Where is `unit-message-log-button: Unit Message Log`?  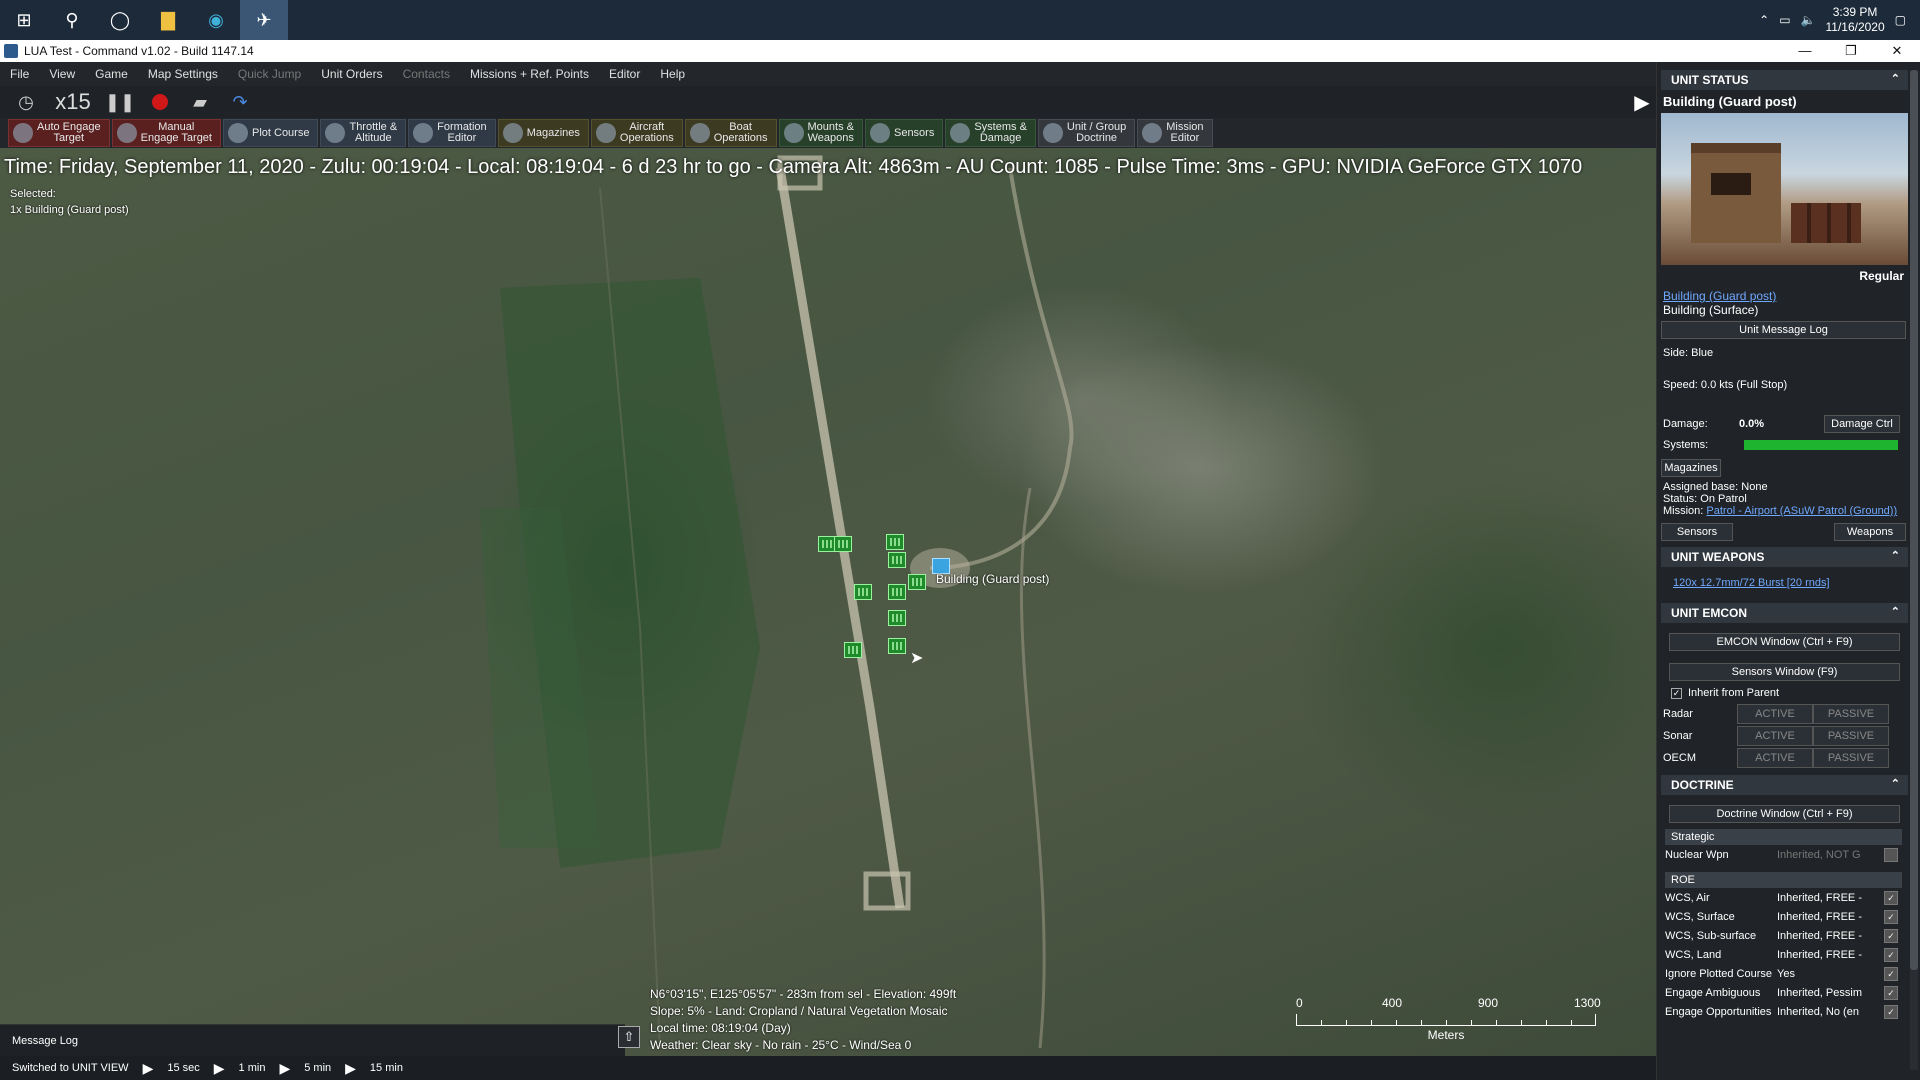 unit-message-log-button: Unit Message Log is located at coordinates (1783, 330).